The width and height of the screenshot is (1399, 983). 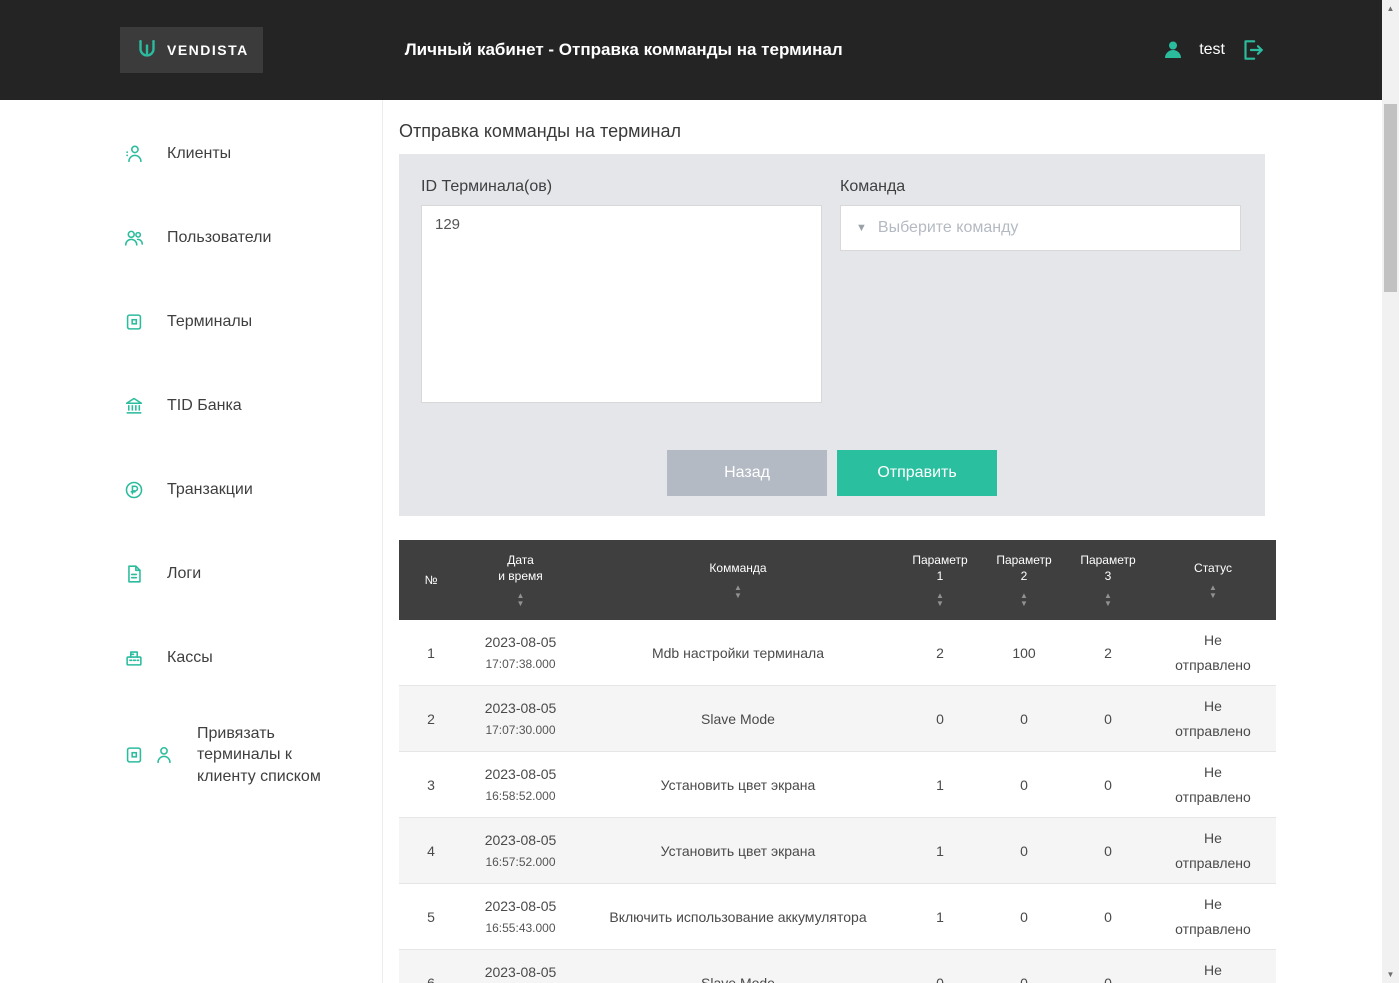 I want to click on cash-register-icon, so click(x=134, y=658).